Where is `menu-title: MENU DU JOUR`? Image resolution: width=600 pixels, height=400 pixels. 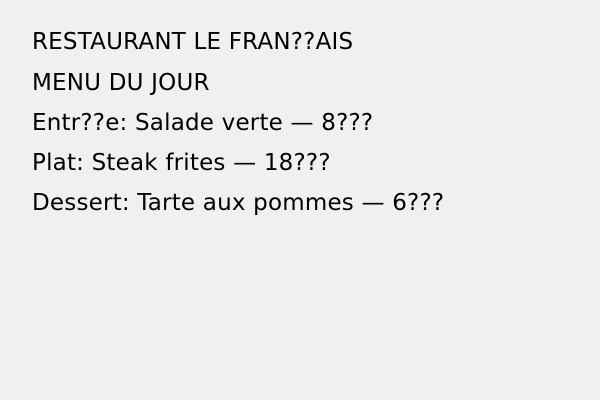
menu-title: MENU DU JOUR is located at coordinates (121, 83).